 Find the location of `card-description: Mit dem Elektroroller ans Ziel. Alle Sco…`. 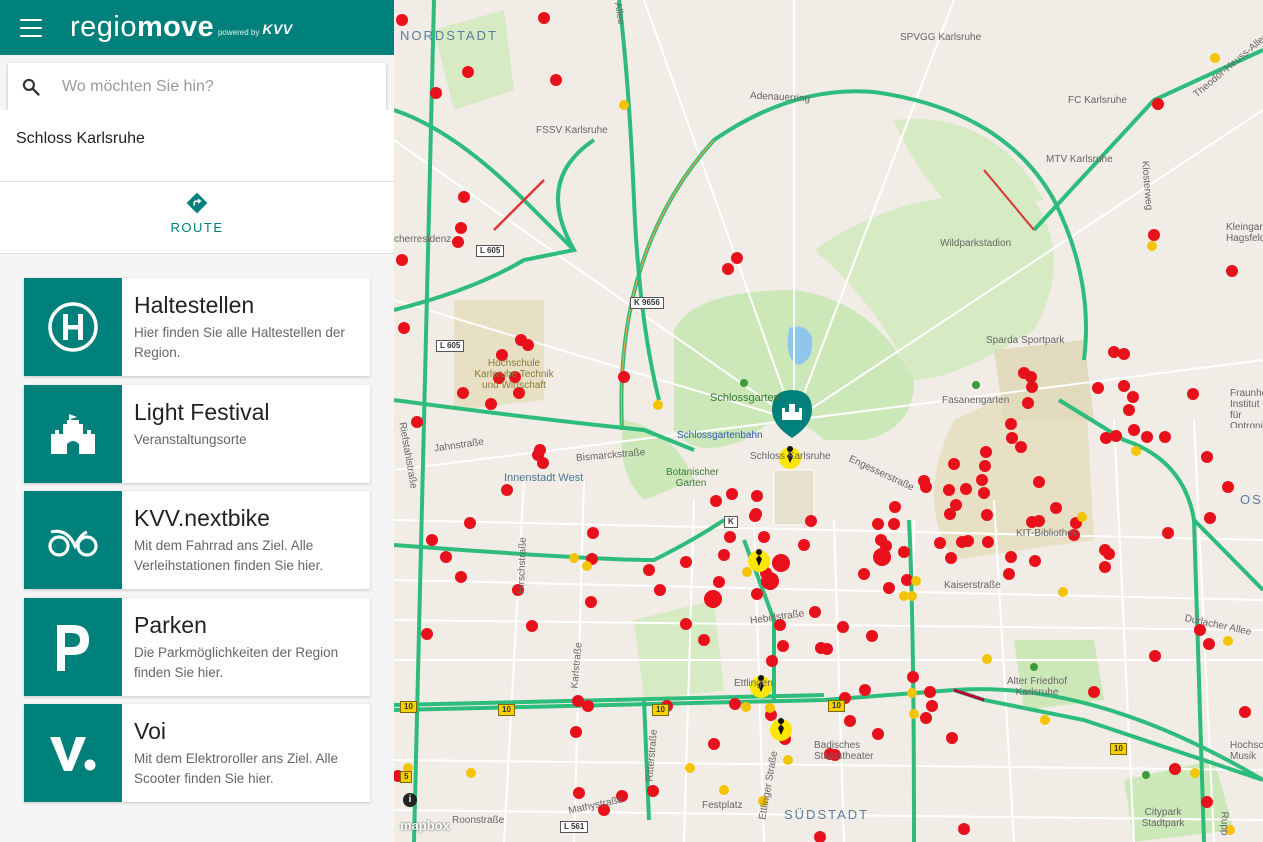

card-description: Mit dem Elektroroller ans Ziel. Alle Sco… is located at coordinates (236, 768).